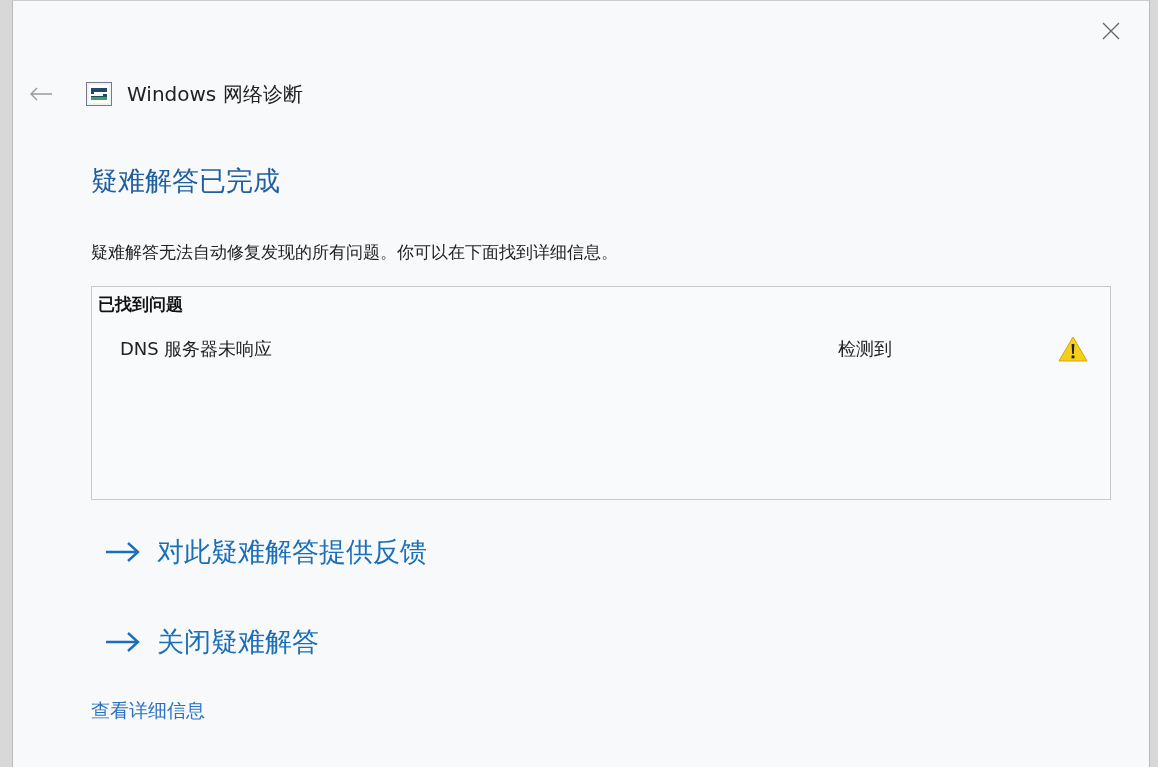 This screenshot has width=1158, height=767. Describe the element at coordinates (186, 181) in the screenshot. I see `heading: 疑难解答已完成` at that location.